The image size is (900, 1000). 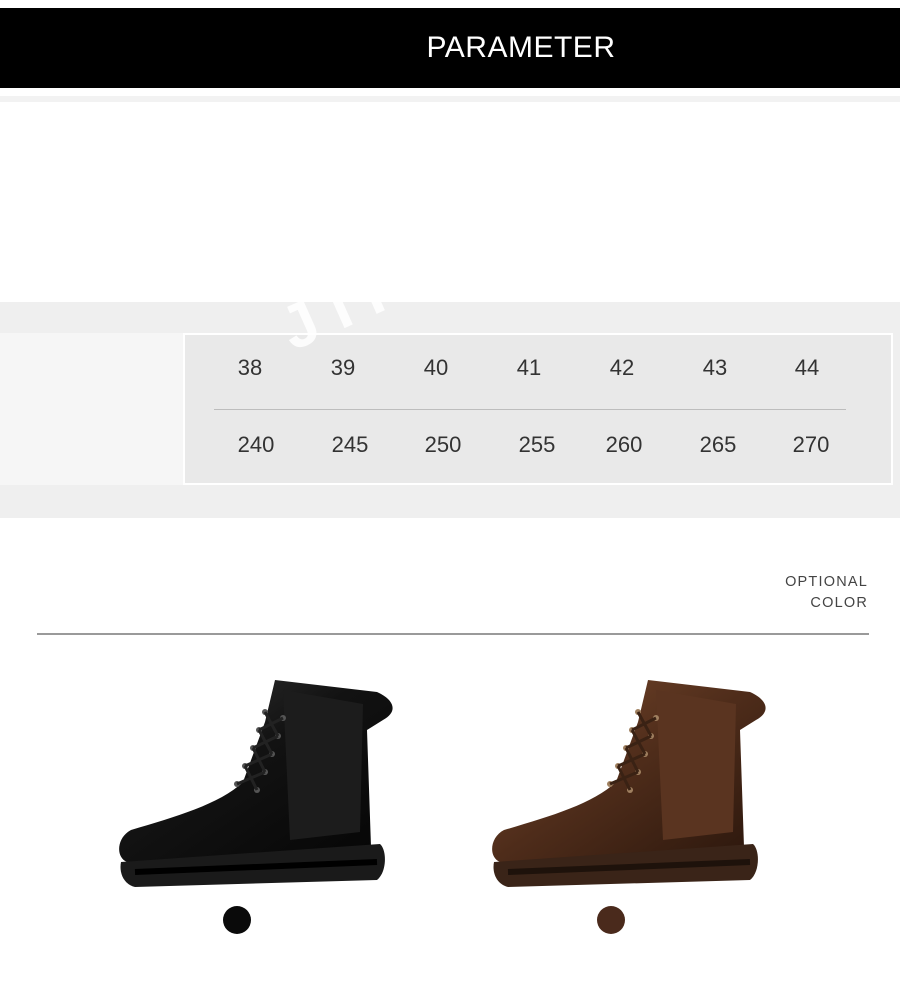 What do you see at coordinates (718, 444) in the screenshot?
I see `length-cell: 265` at bounding box center [718, 444].